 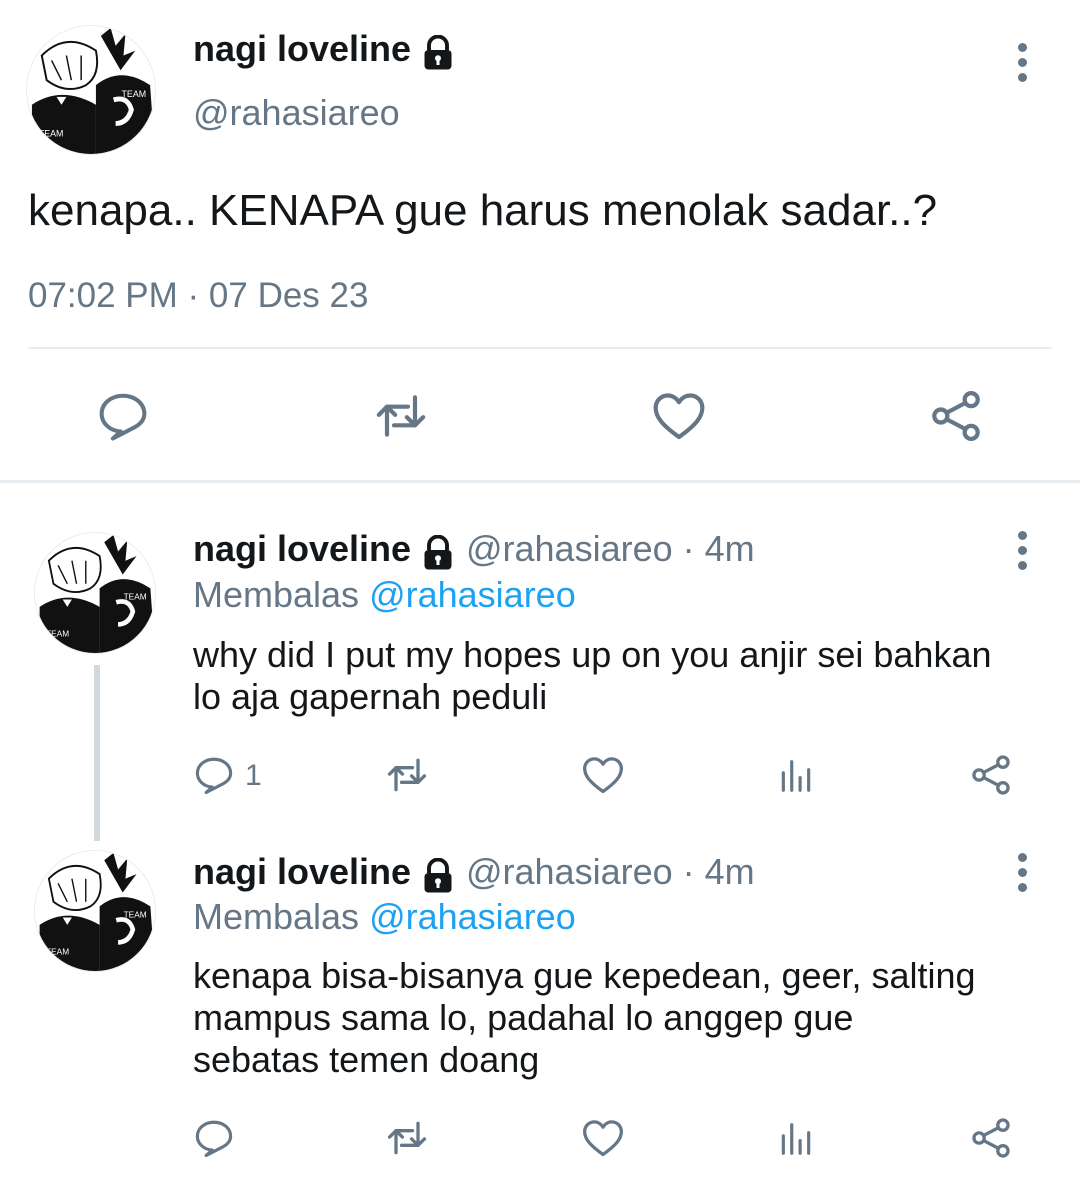 I want to click on reply-text-line: sebatas temen doang, so click(x=366, y=1059).